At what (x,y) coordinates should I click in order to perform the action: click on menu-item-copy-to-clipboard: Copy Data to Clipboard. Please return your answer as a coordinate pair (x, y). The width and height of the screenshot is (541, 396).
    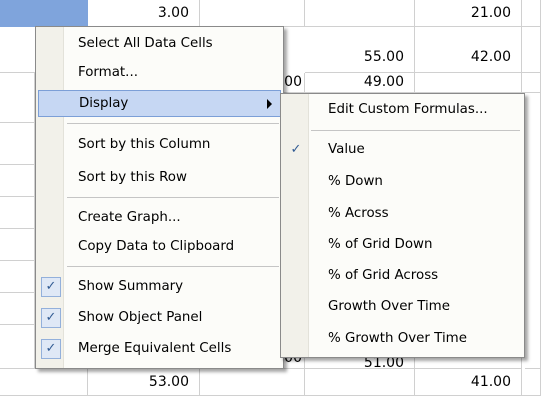
    Looking at the image, I should click on (159, 247).